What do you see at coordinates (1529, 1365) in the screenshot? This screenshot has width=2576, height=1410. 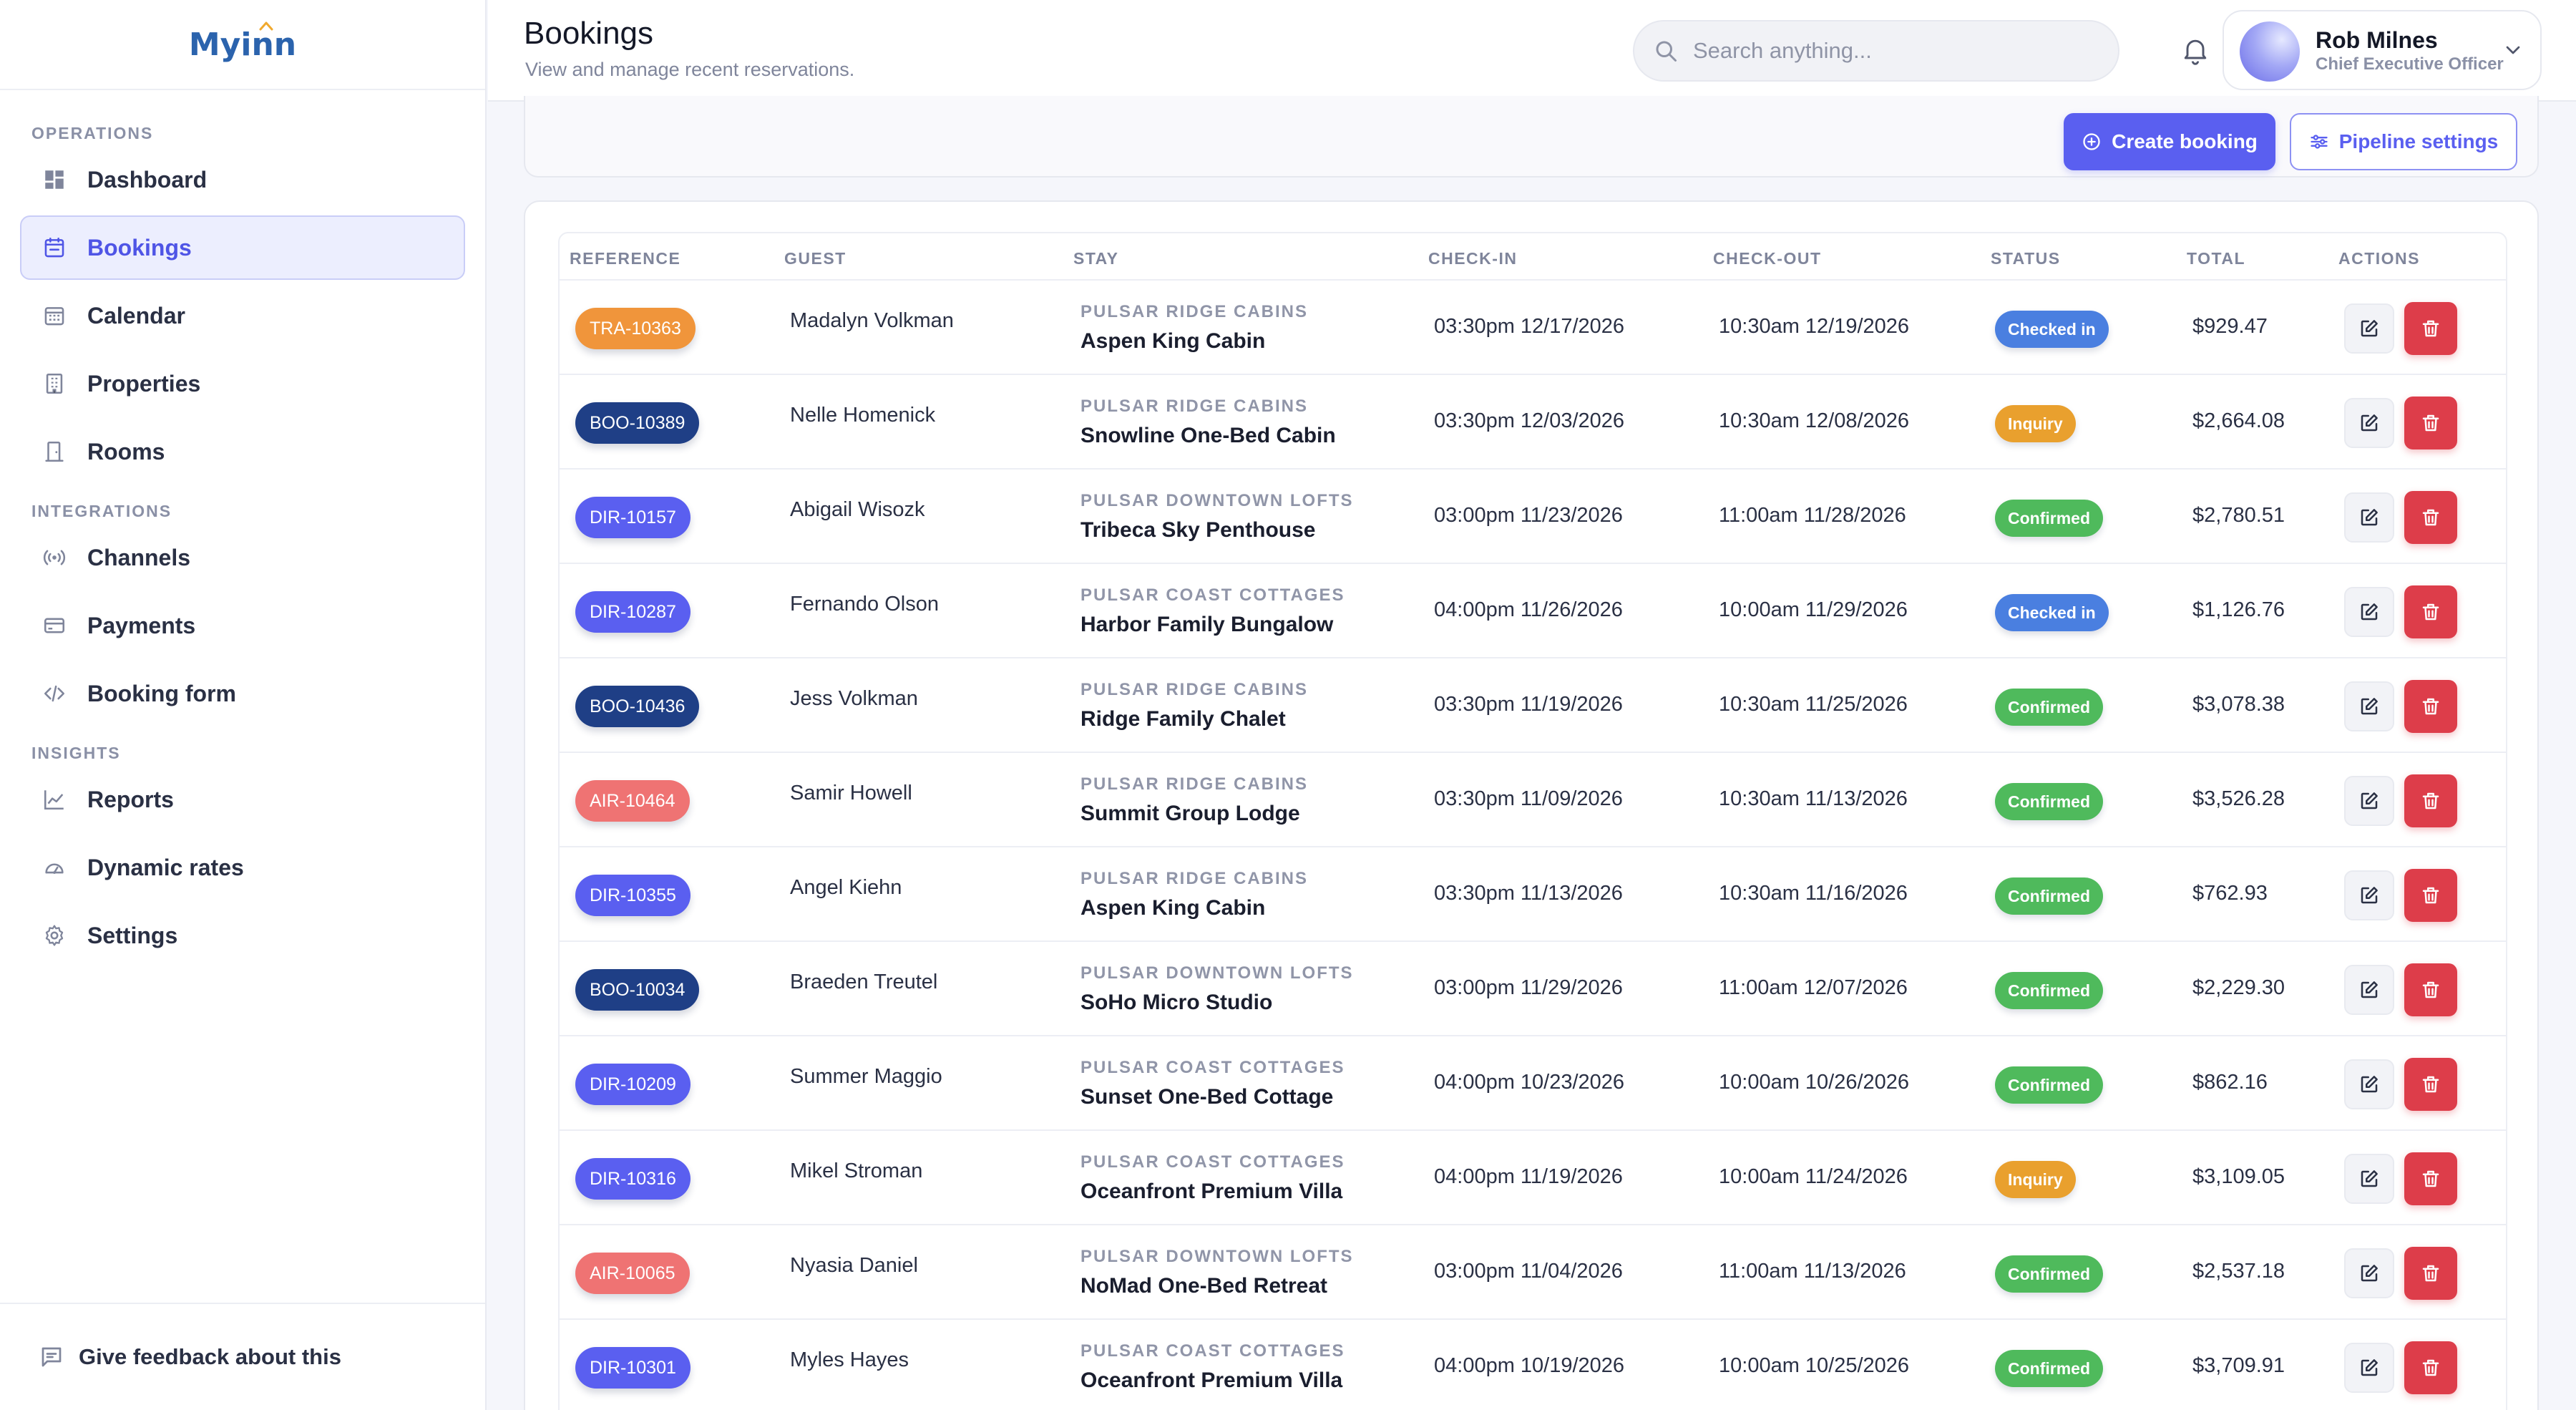 I see `check-in-date: 04:00pm 10/19/2026` at bounding box center [1529, 1365].